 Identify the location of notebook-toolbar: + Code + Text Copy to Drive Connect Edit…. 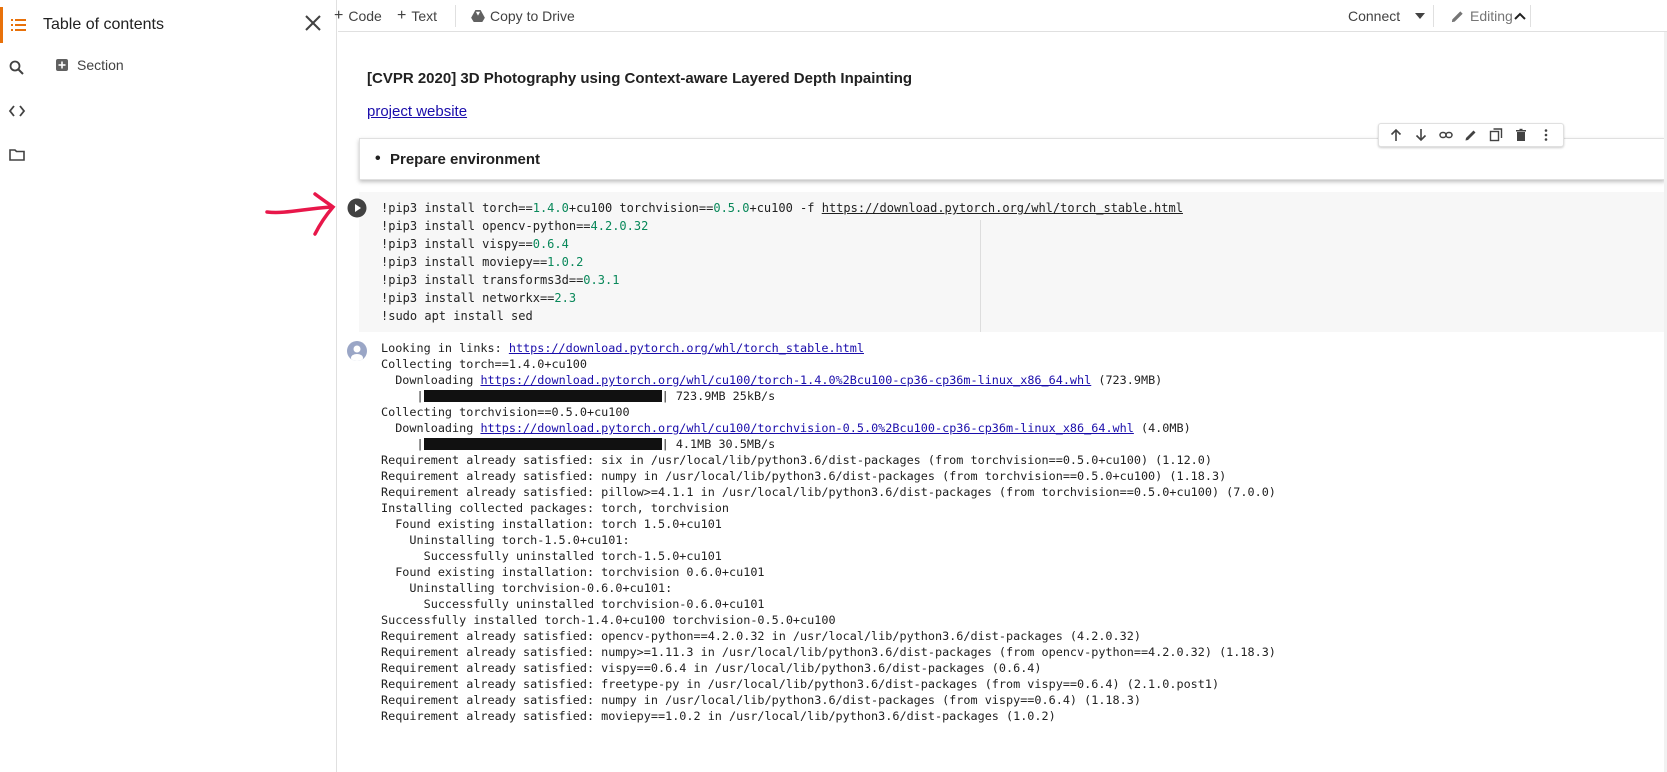
(1000, 16).